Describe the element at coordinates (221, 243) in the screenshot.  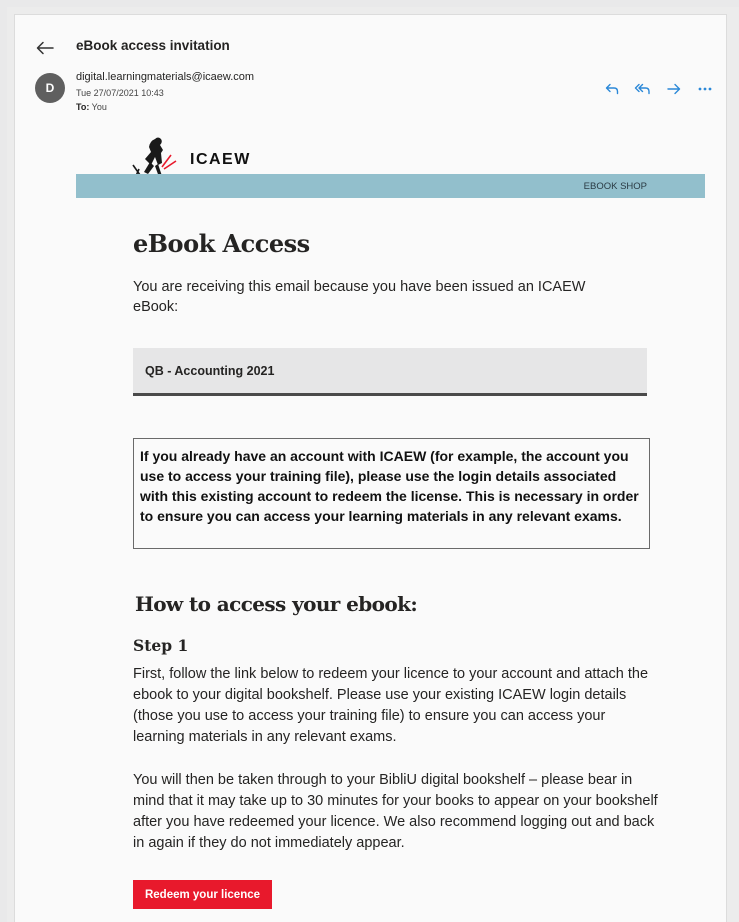
I see `ebook-access-heading: eBook Access` at that location.